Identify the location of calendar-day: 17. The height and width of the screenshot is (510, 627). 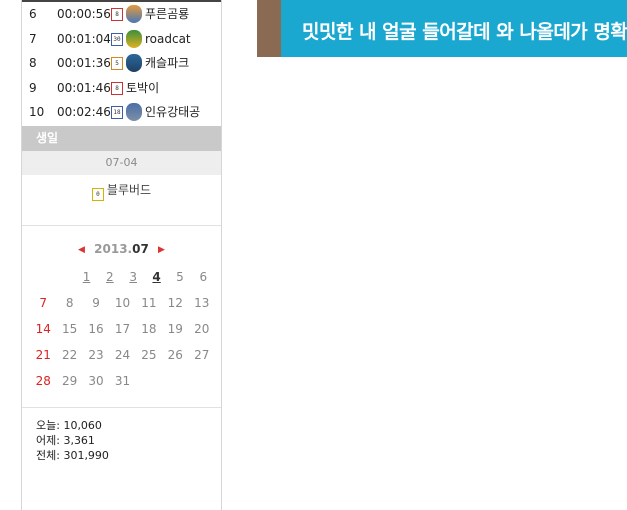
(122, 329).